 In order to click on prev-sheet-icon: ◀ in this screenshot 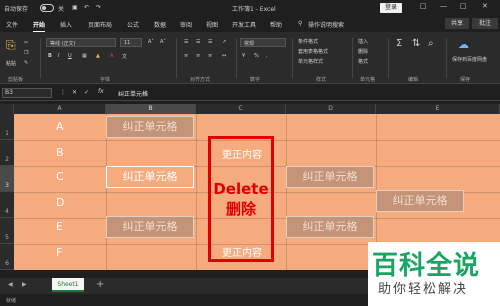, I will do `click(10, 284)`.